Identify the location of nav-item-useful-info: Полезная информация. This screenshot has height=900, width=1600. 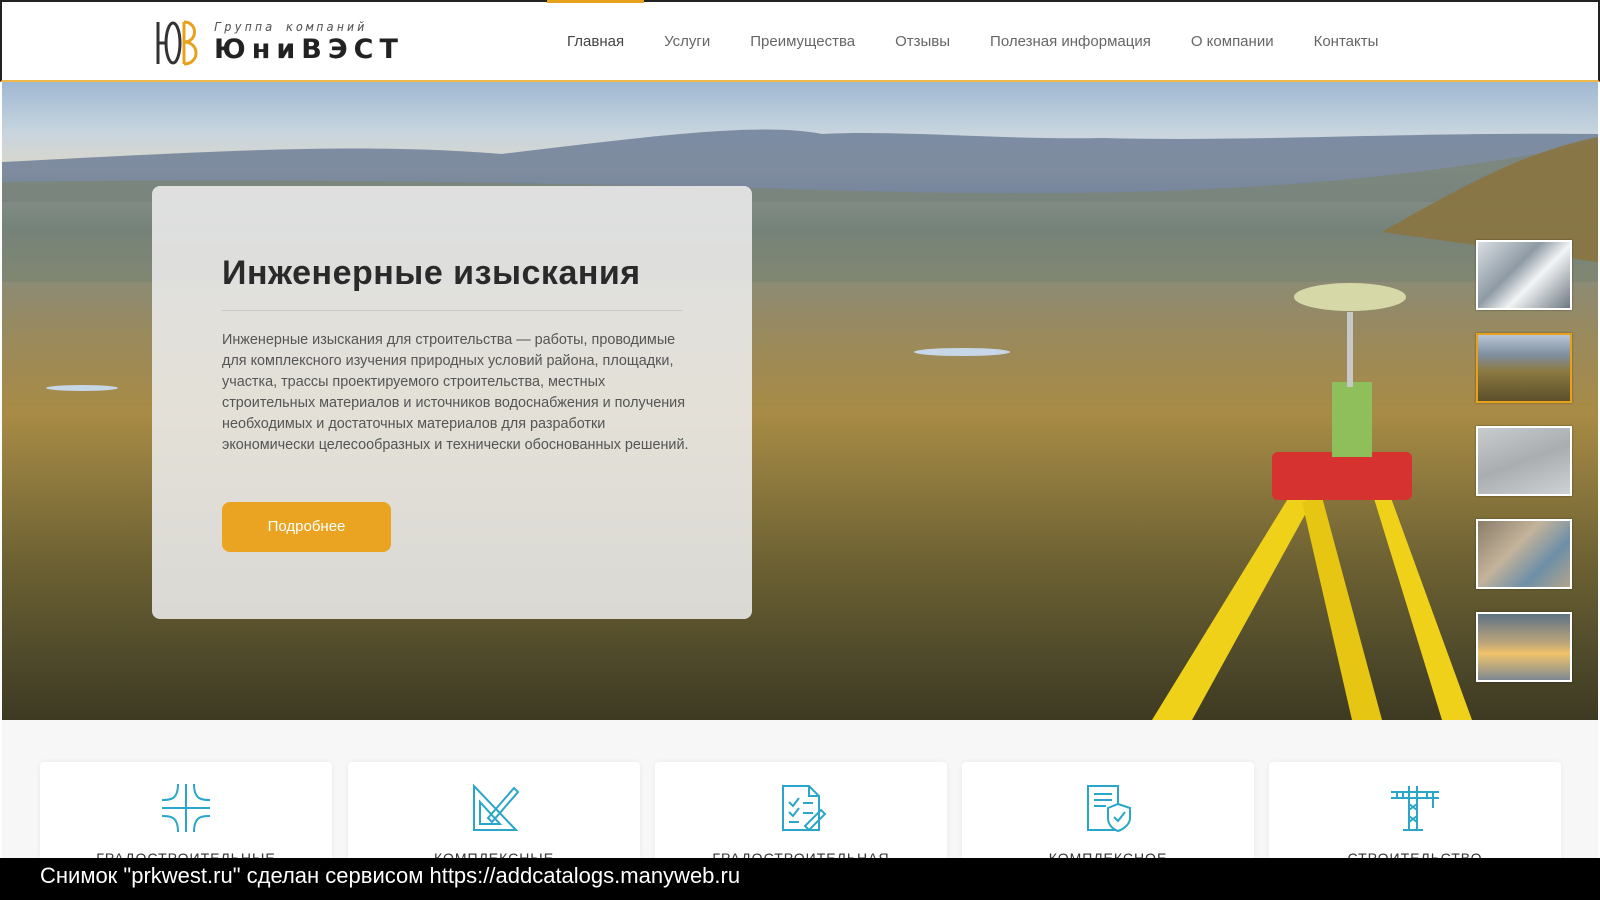
(1070, 42).